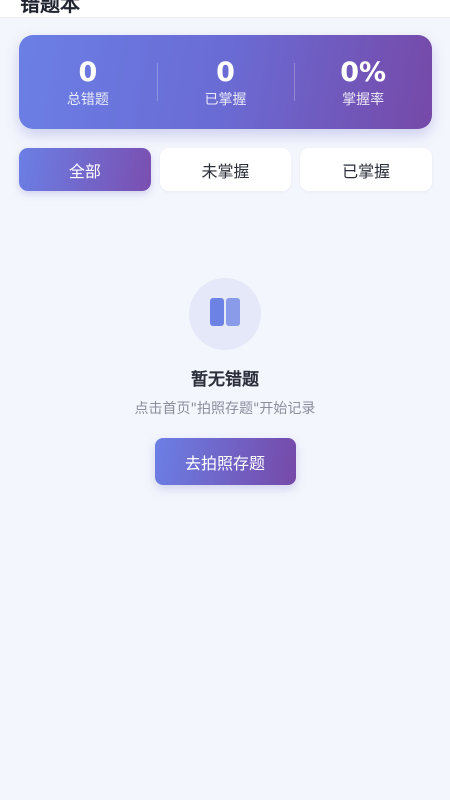 This screenshot has width=450, height=800. Describe the element at coordinates (225, 99) in the screenshot. I see `stat-label: 已掌握` at that location.